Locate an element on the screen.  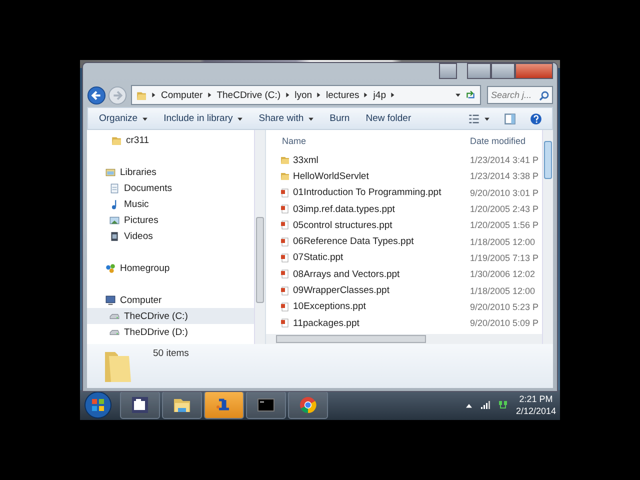
list-icon is located at coordinates (474, 118).